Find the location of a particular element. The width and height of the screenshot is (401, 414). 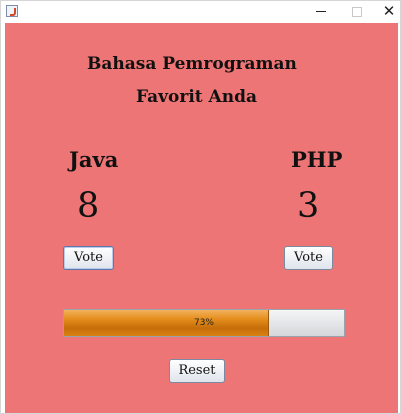

java-vote-count: 8 is located at coordinates (88, 206).